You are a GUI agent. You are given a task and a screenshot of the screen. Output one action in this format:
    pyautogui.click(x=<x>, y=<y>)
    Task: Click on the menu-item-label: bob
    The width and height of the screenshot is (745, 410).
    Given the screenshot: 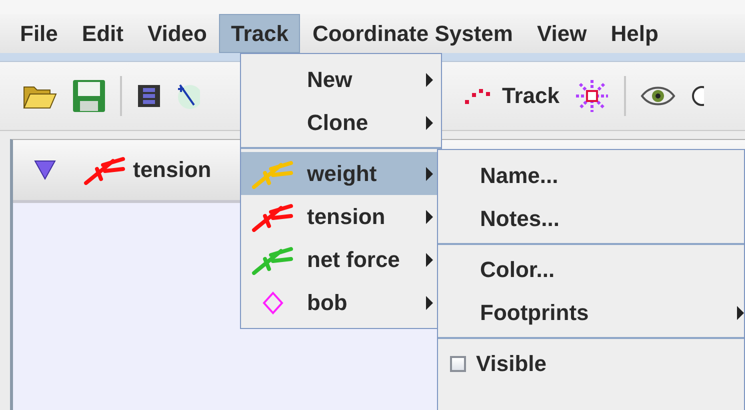 What is the action you would take?
    pyautogui.click(x=327, y=303)
    